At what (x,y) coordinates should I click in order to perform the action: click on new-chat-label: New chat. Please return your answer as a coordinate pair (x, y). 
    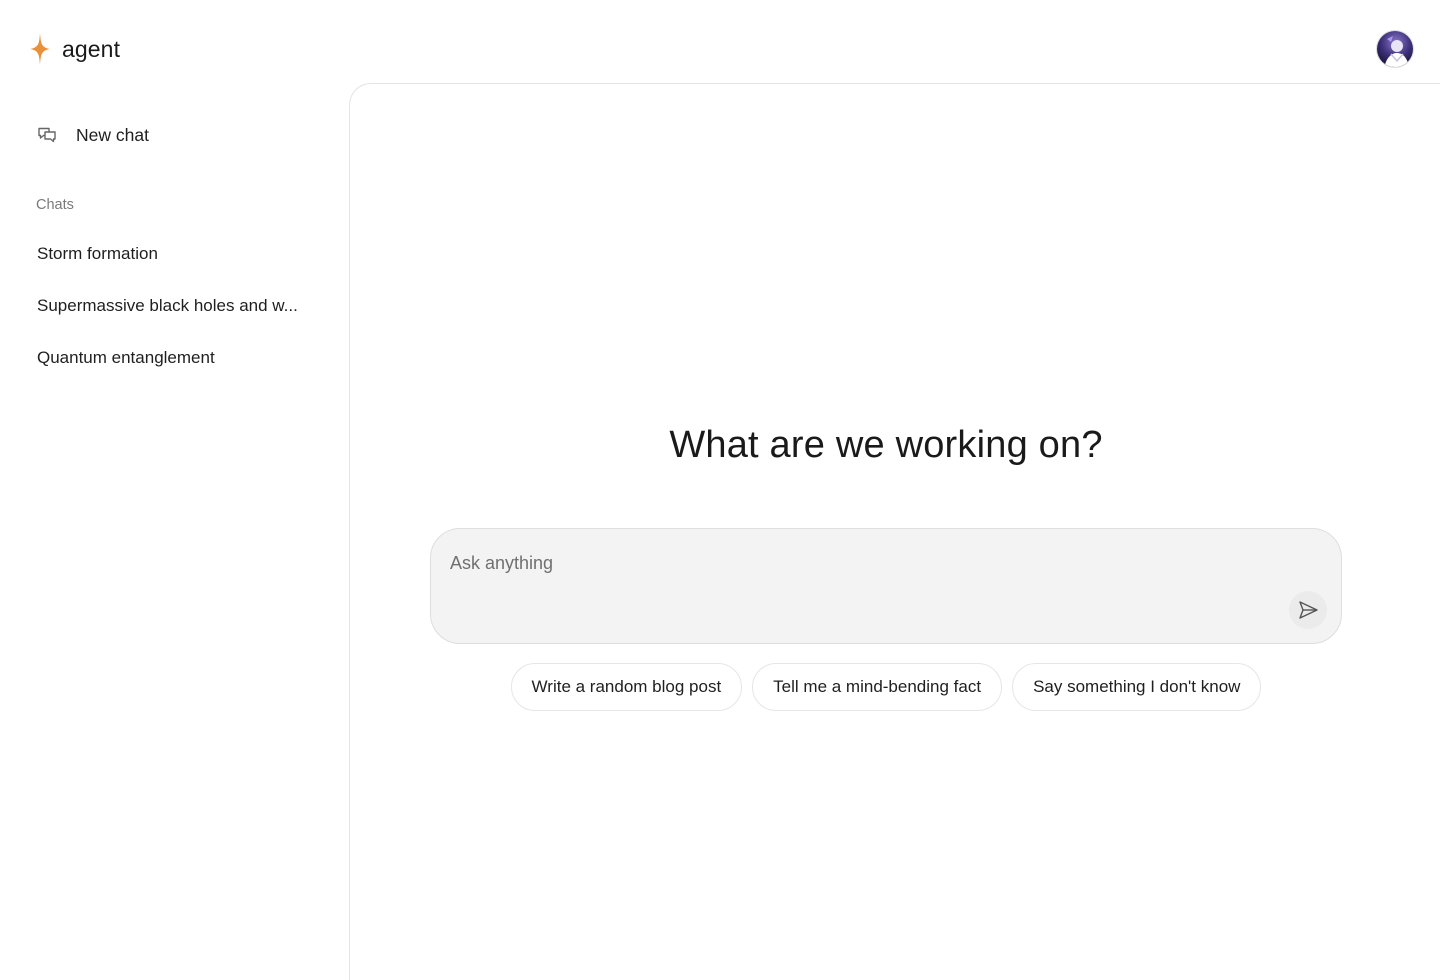
    Looking at the image, I should click on (112, 134).